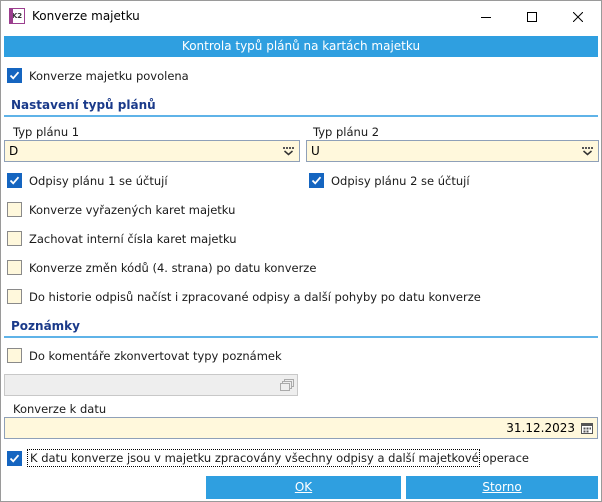 This screenshot has height=502, width=602. What do you see at coordinates (151, 385) in the screenshot?
I see `note-types-field` at bounding box center [151, 385].